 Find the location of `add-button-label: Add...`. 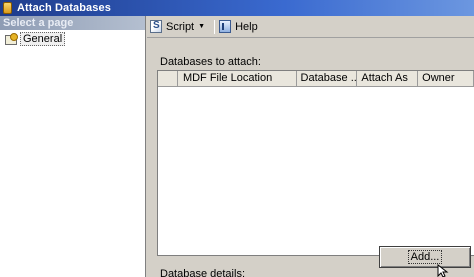

add-button-label: Add... is located at coordinates (425, 257).